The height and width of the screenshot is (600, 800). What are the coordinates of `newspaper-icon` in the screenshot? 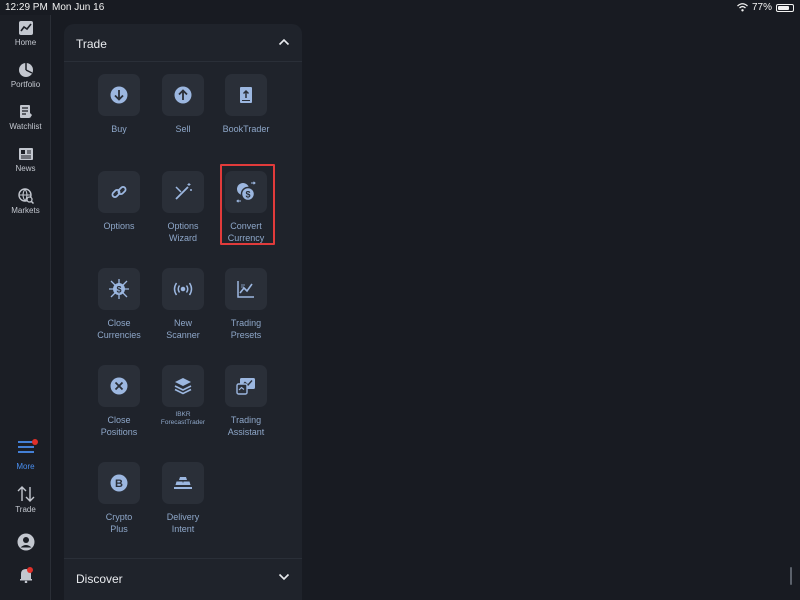 It's located at (25, 154).